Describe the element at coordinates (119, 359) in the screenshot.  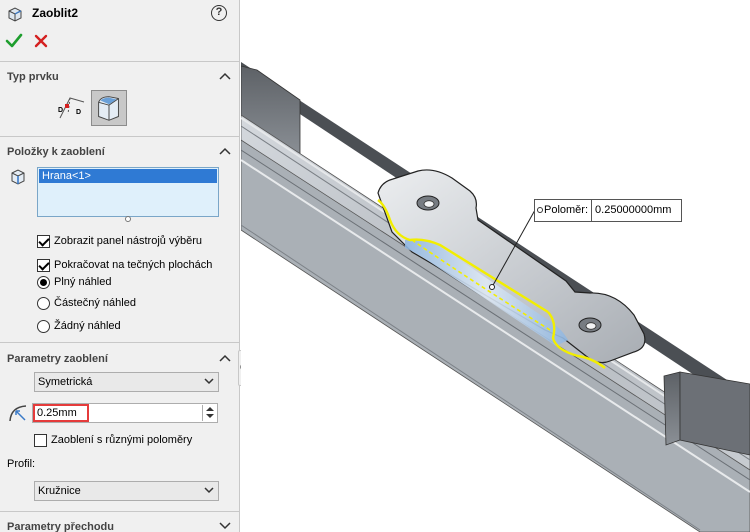
I see `group-header-fillet-parameters: Parametry zaoblení` at that location.